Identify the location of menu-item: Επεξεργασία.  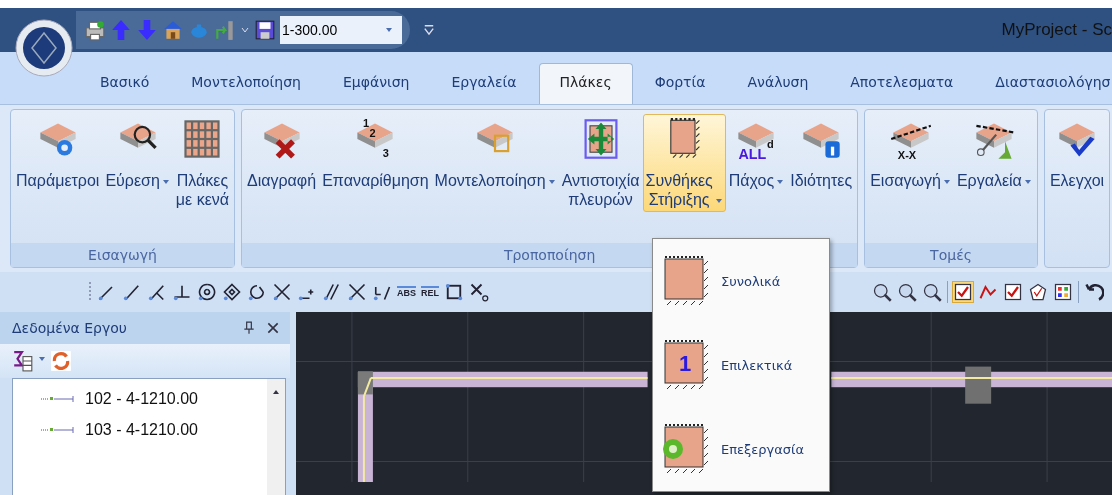
(741, 449).